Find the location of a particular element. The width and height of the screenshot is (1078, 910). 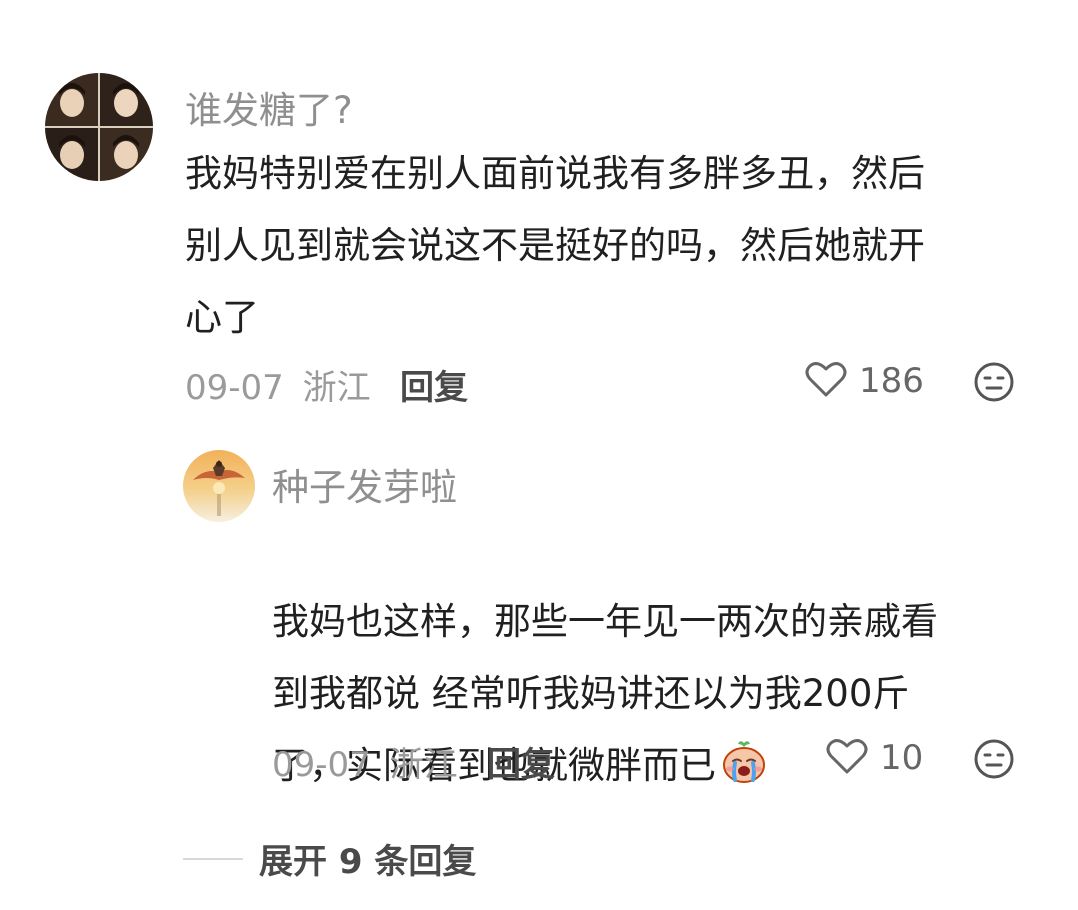

reply-meta: 09-07 浙江 is located at coordinates (365, 761).